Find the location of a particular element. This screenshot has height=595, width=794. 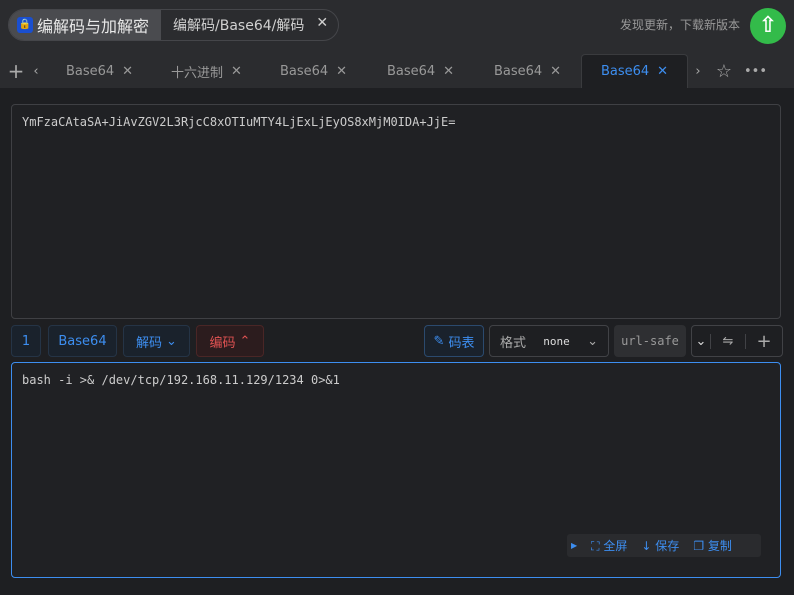

encode-label: 编码 is located at coordinates (222, 343).